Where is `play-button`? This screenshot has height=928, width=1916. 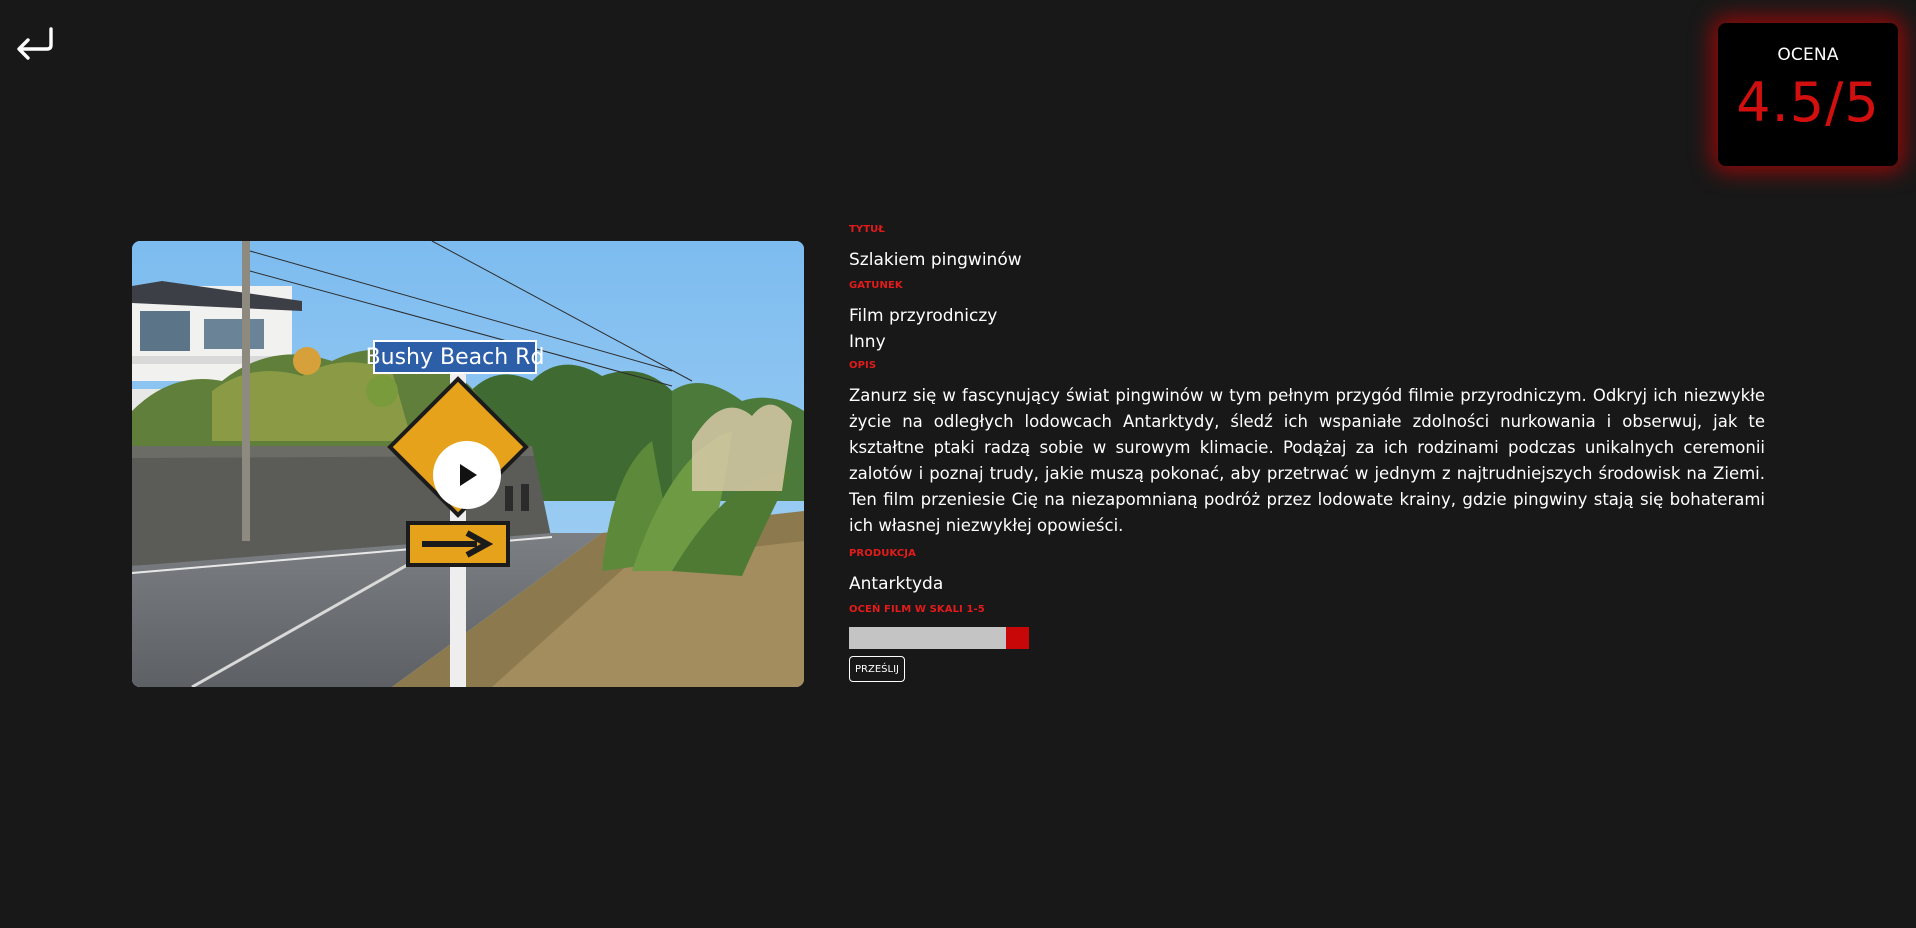
play-button is located at coordinates (467, 475).